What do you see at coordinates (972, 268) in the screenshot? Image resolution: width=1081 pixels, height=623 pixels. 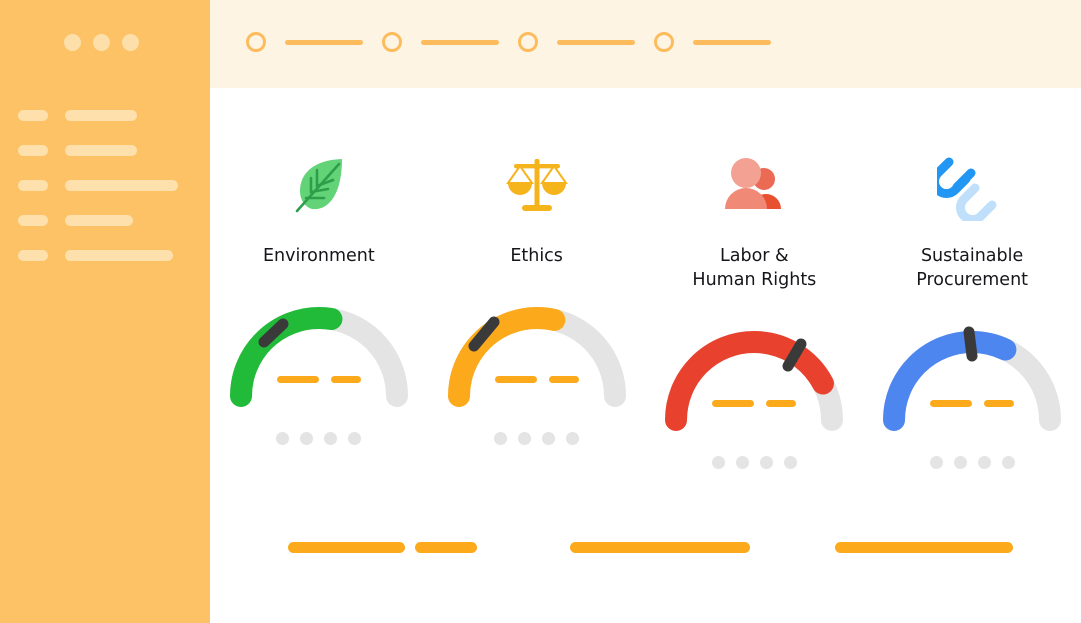 I see `category-label: Sustainable Procurement` at bounding box center [972, 268].